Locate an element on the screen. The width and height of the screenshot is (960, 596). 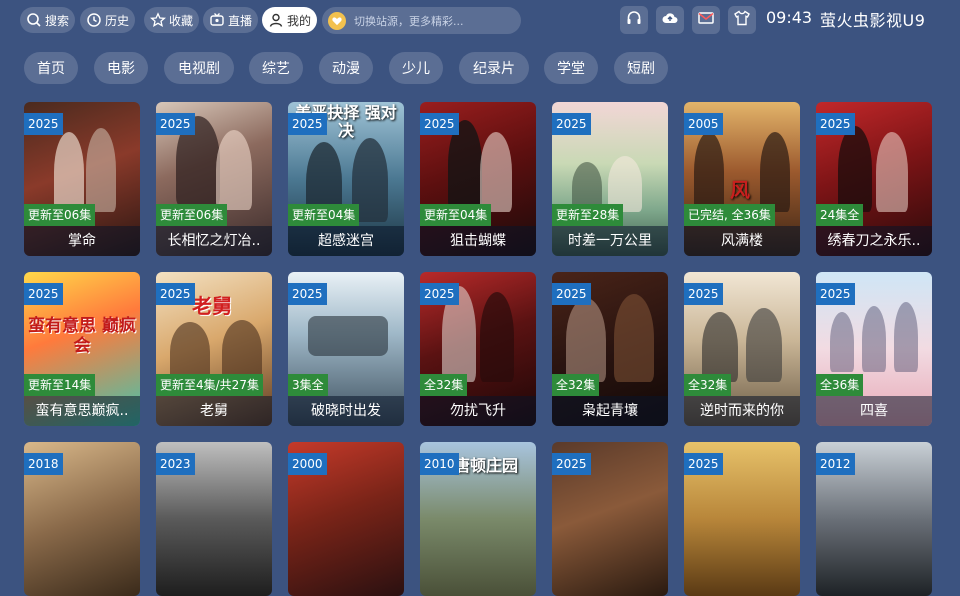
nav-search-button: 搜索 is located at coordinates (48, 20).